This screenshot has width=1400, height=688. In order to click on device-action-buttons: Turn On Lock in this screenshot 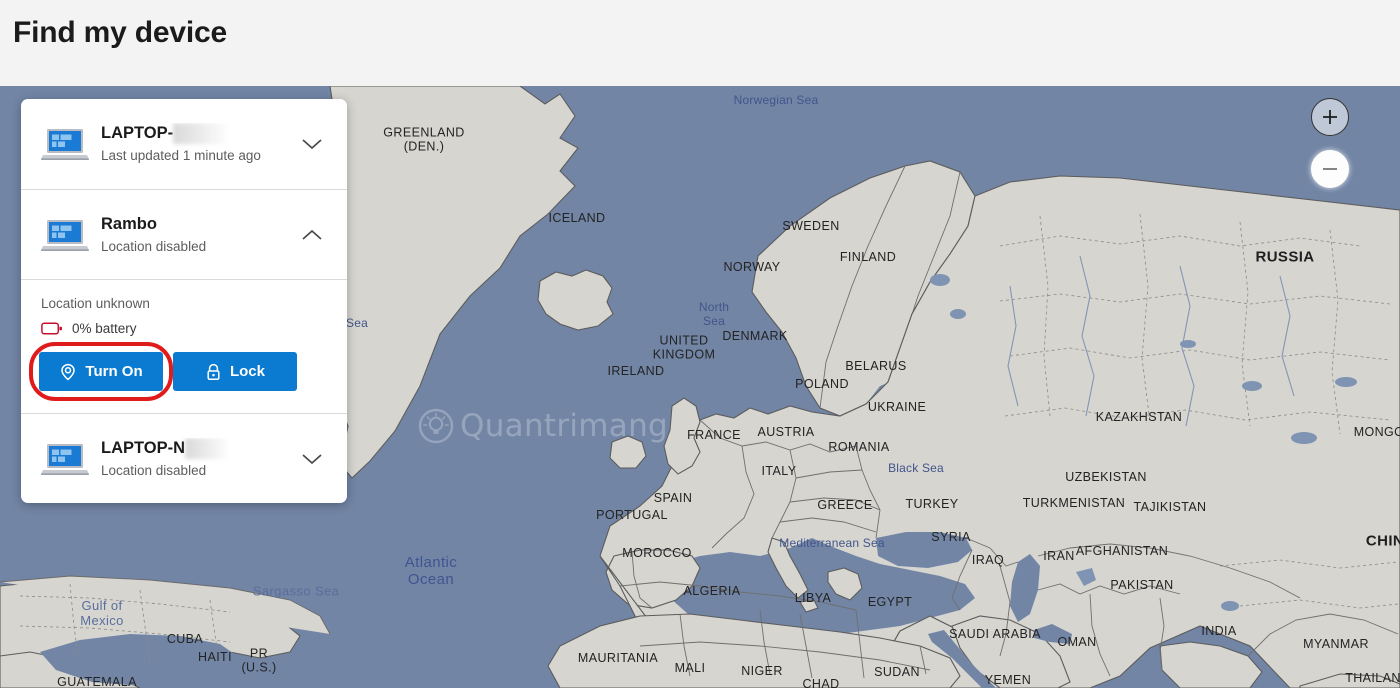, I will do `click(179, 371)`.